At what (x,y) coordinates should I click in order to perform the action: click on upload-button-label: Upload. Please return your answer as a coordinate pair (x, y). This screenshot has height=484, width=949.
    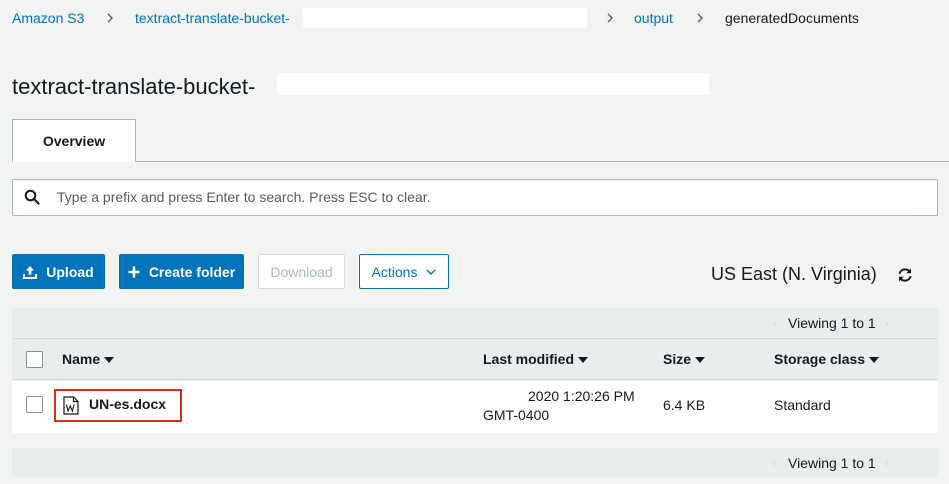
    Looking at the image, I should click on (70, 271).